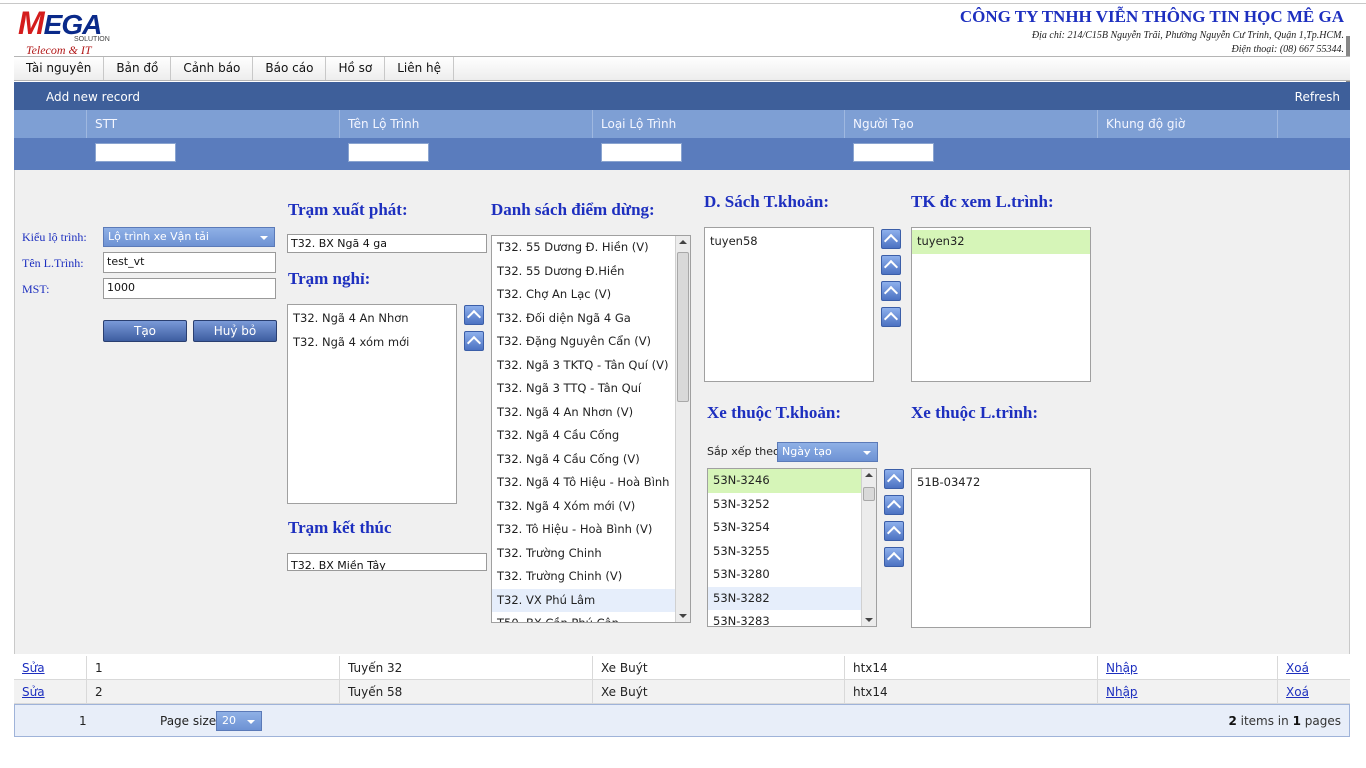 This screenshot has height=768, width=1366. Describe the element at coordinates (93, 97) in the screenshot. I see `add-new-record-button: Add new record` at that location.